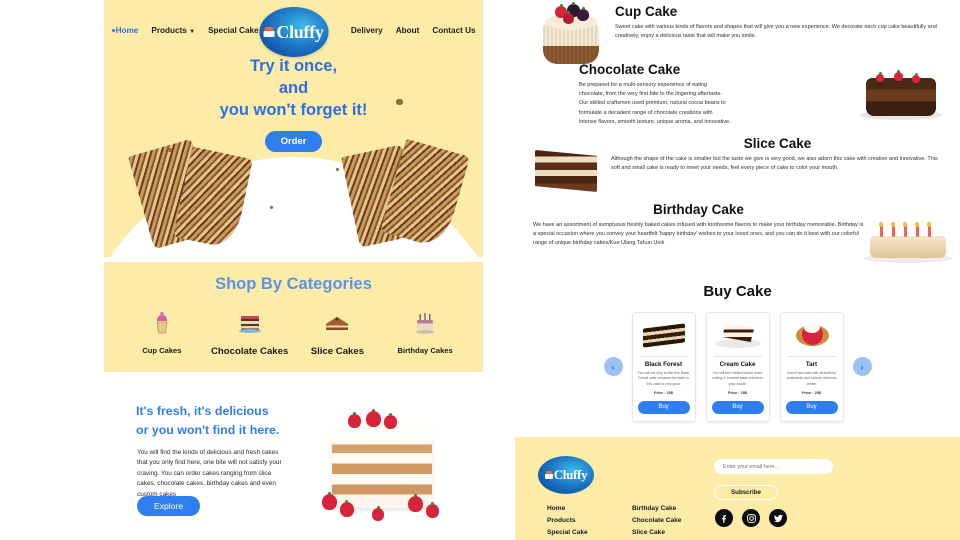  Describe the element at coordinates (571, 34) in the screenshot. I see `cup-cake-image` at that location.